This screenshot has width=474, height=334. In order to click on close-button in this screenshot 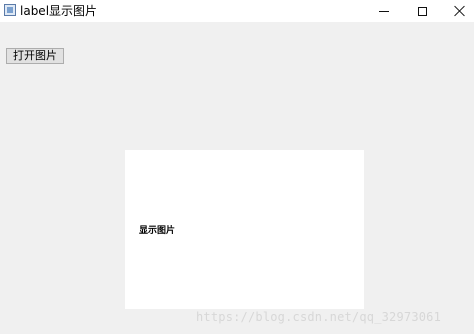, I will do `click(457, 11)`.